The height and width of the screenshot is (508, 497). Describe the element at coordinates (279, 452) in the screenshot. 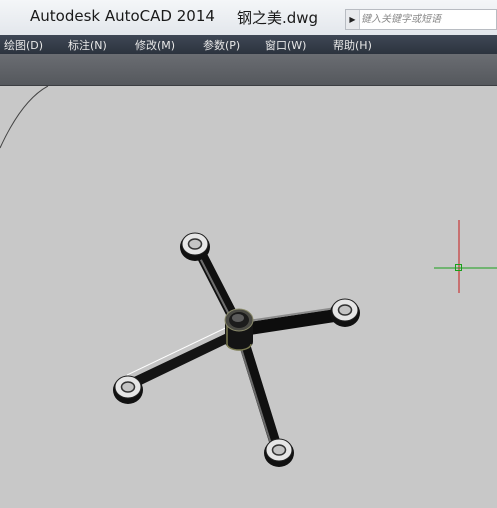

I see `spider-eye-bottom` at that location.